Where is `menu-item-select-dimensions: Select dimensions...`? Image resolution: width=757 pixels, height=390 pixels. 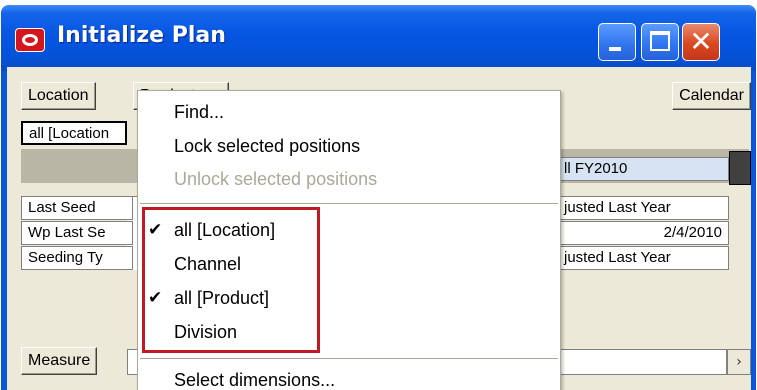 menu-item-select-dimensions: Select dimensions... is located at coordinates (254, 378).